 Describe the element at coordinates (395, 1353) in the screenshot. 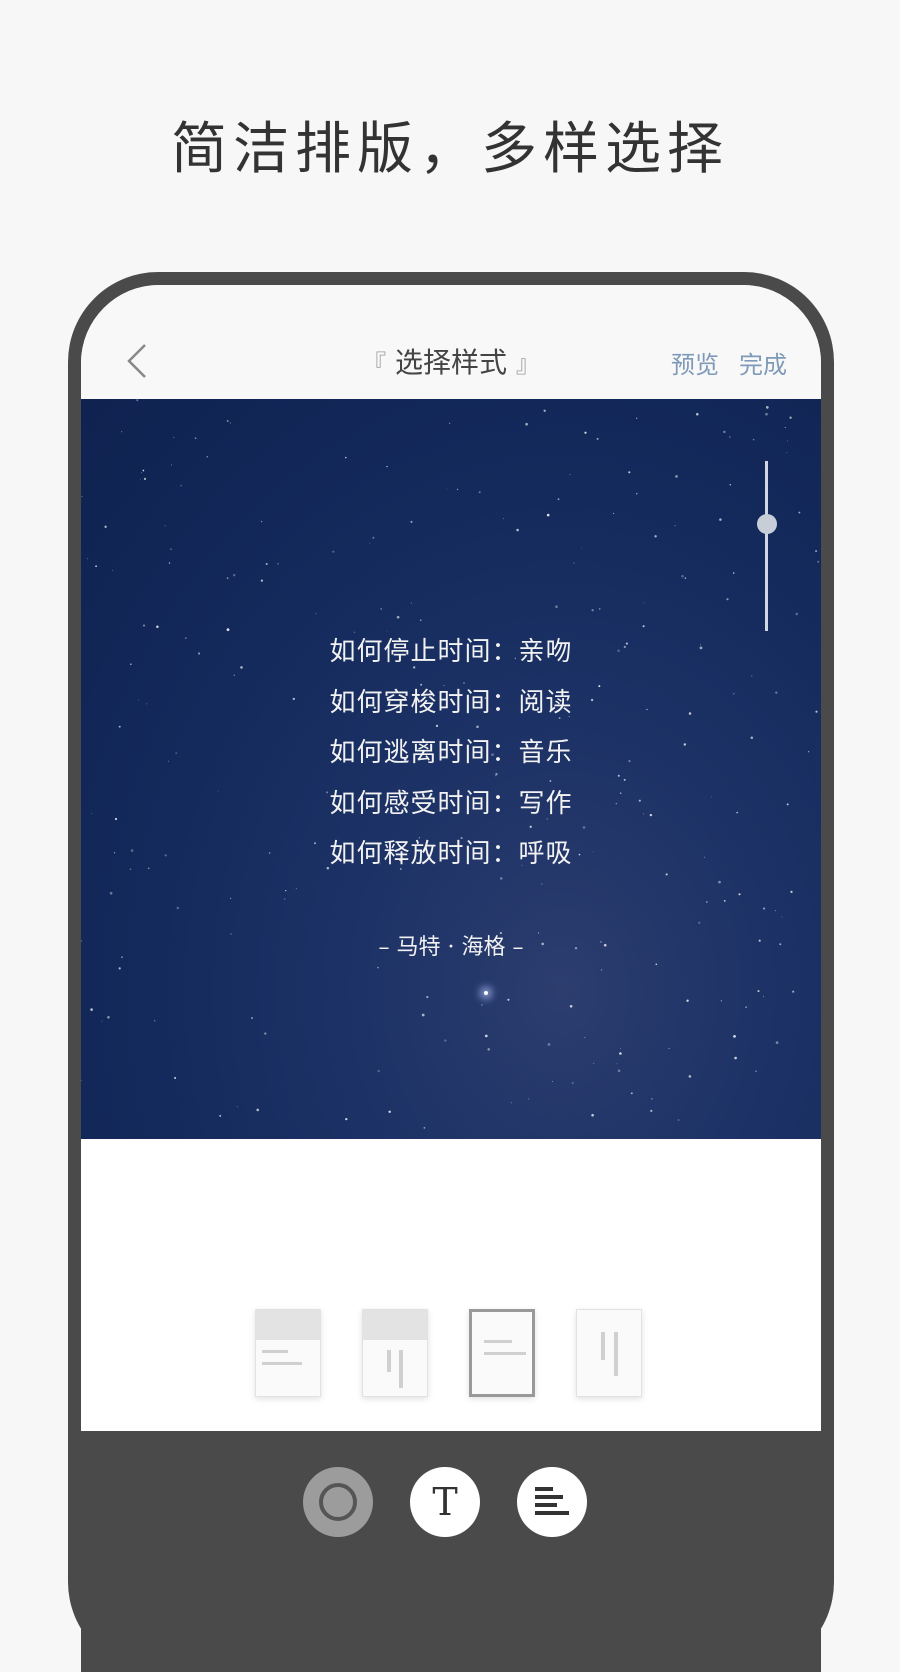

I see `layout-option-header-vertical` at that location.